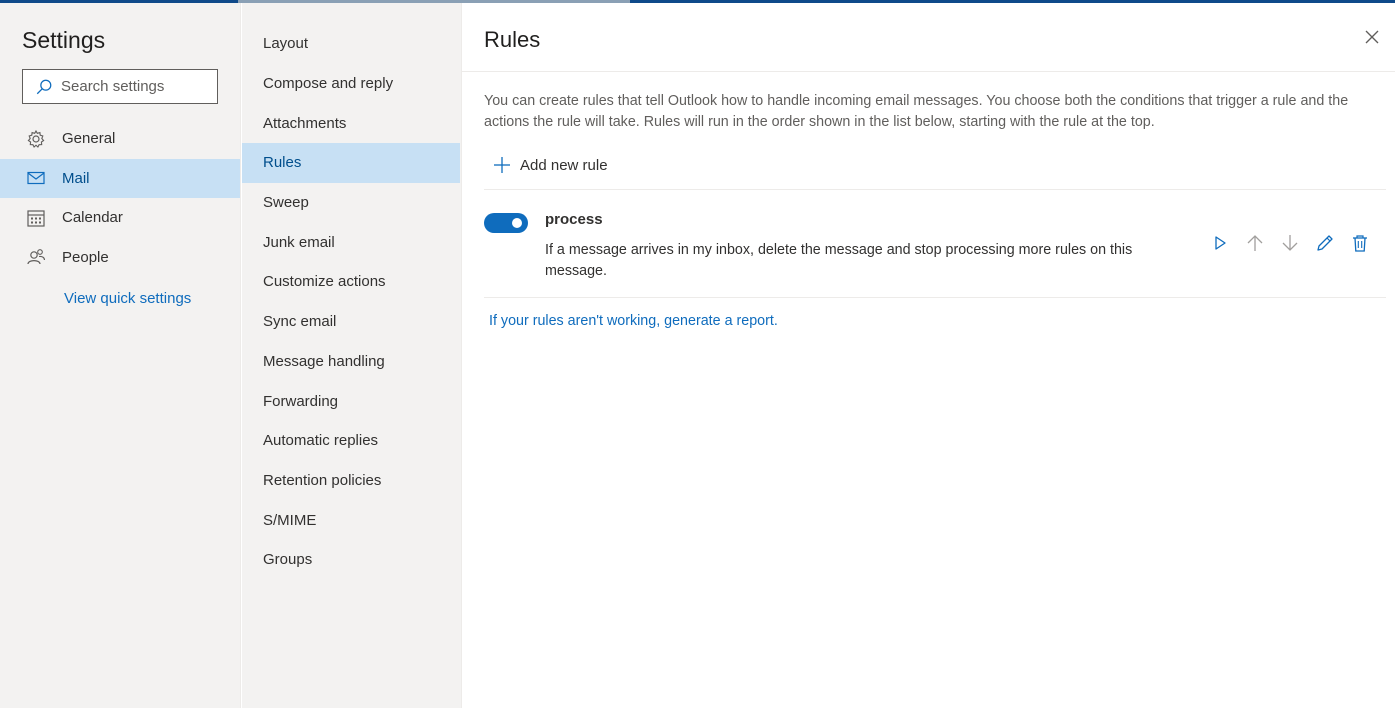 This screenshot has height=708, width=1395. I want to click on menu-item-sync-email: Sync email, so click(351, 322).